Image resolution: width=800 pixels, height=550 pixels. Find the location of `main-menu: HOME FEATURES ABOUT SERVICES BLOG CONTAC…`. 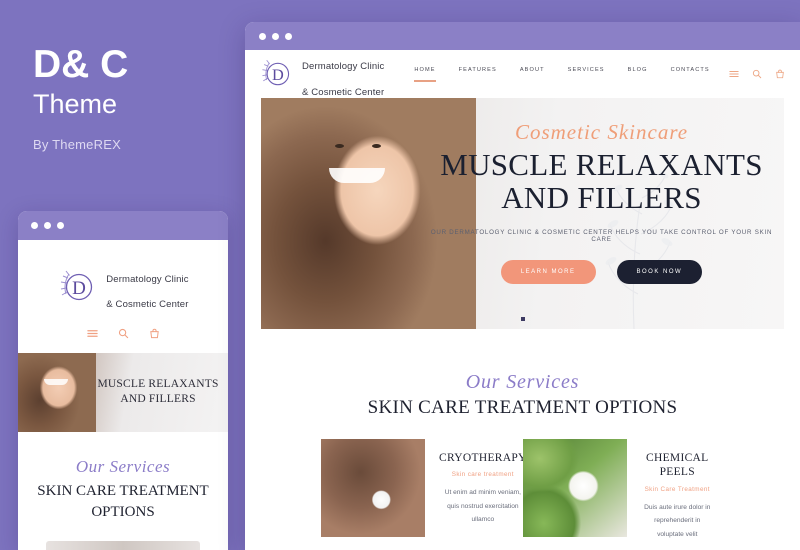

main-menu: HOME FEATURES ABOUT SERVICES BLOG CONTAC… is located at coordinates (561, 74).